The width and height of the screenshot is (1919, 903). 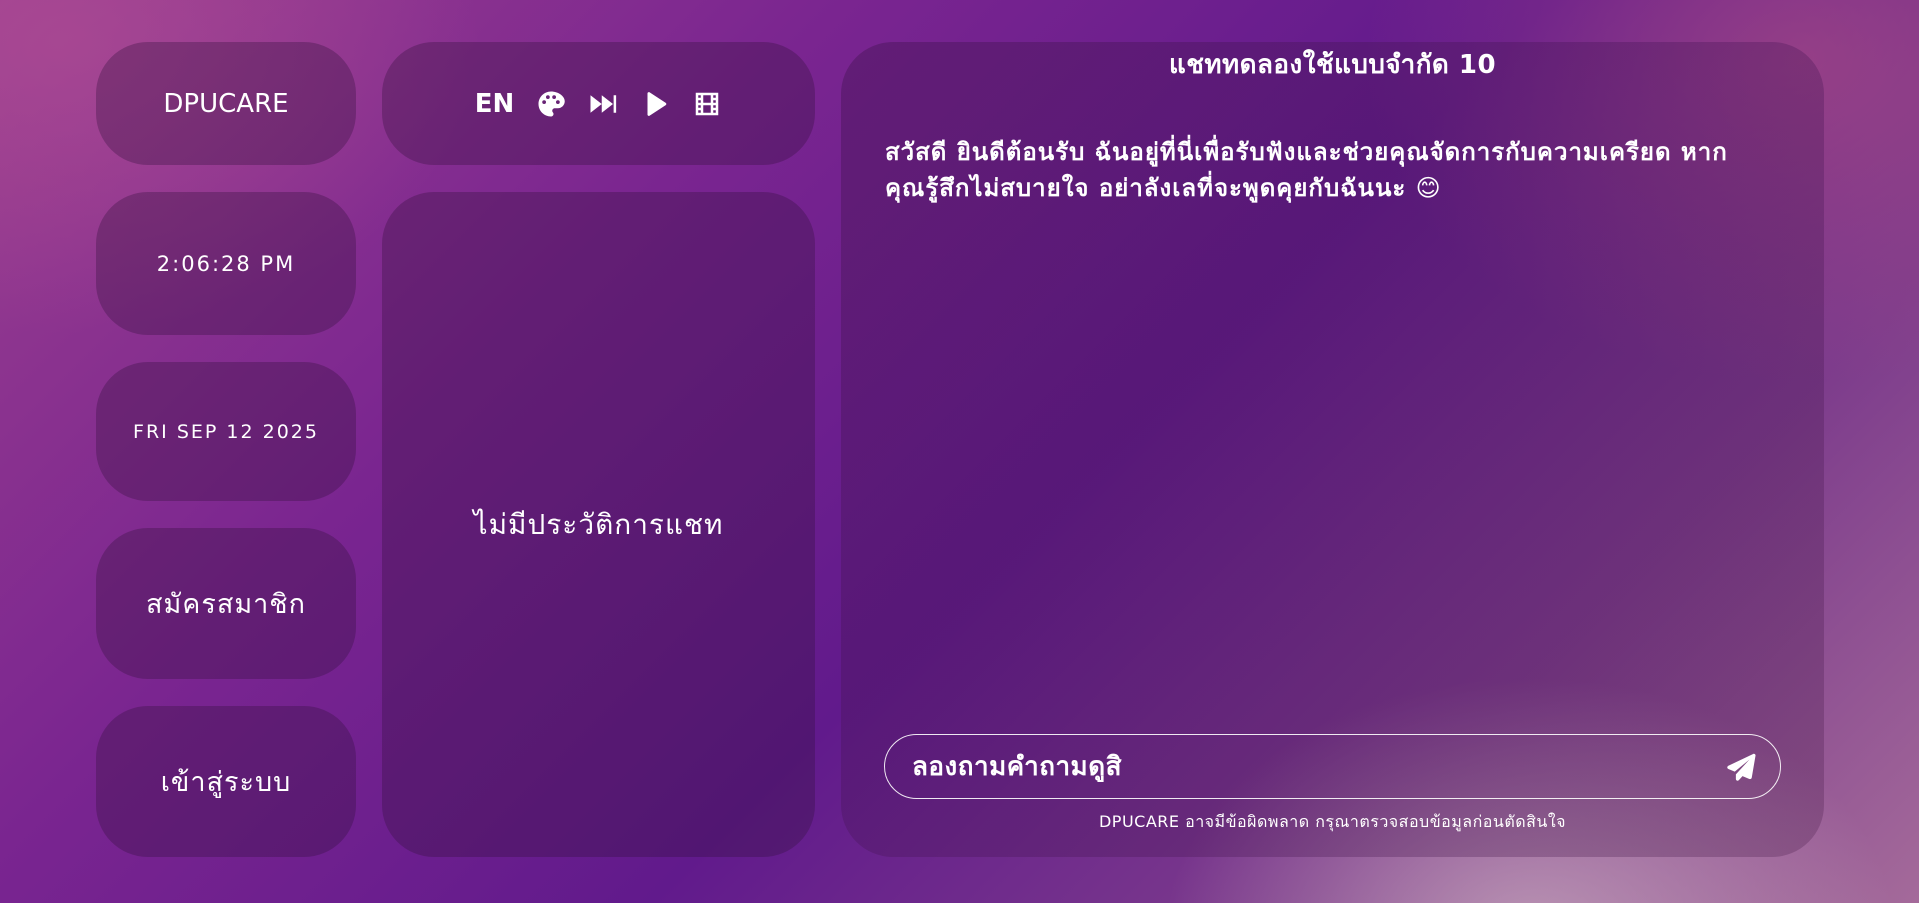 I want to click on clock-card: 2:06:28 PM, so click(x=226, y=263).